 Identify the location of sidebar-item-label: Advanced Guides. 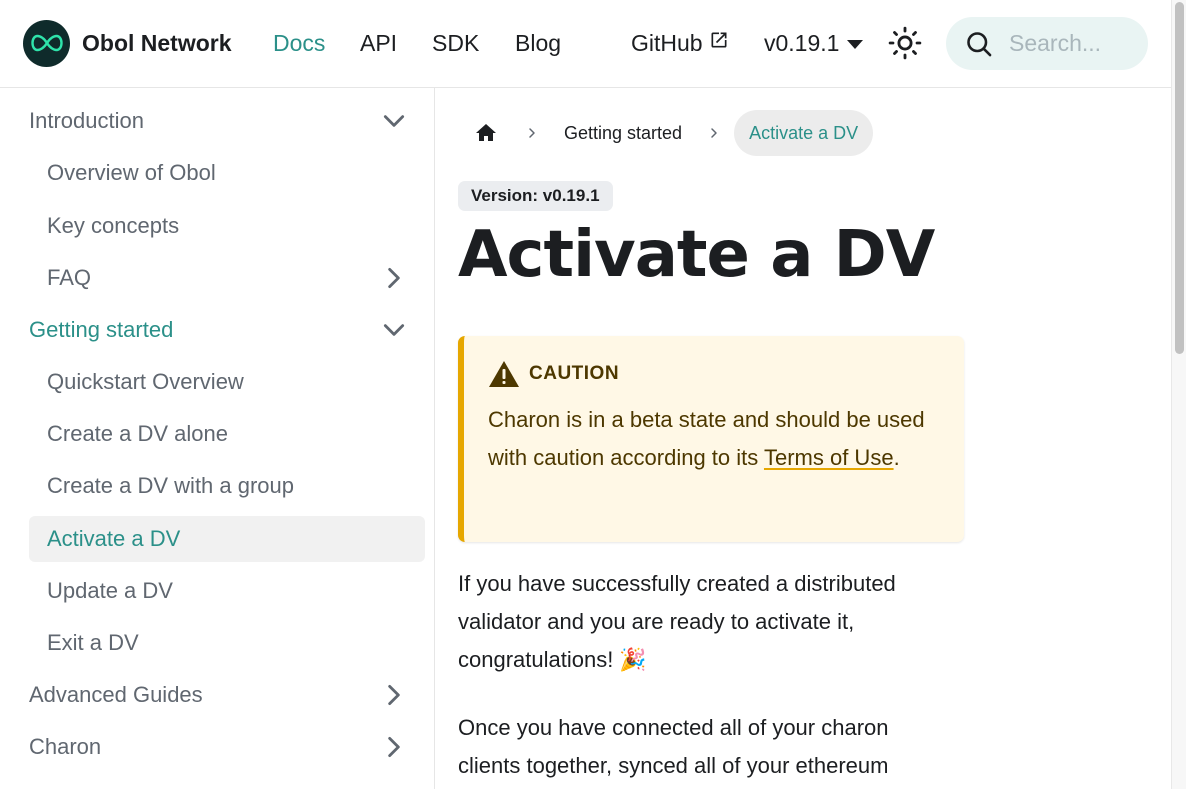
(116, 694).